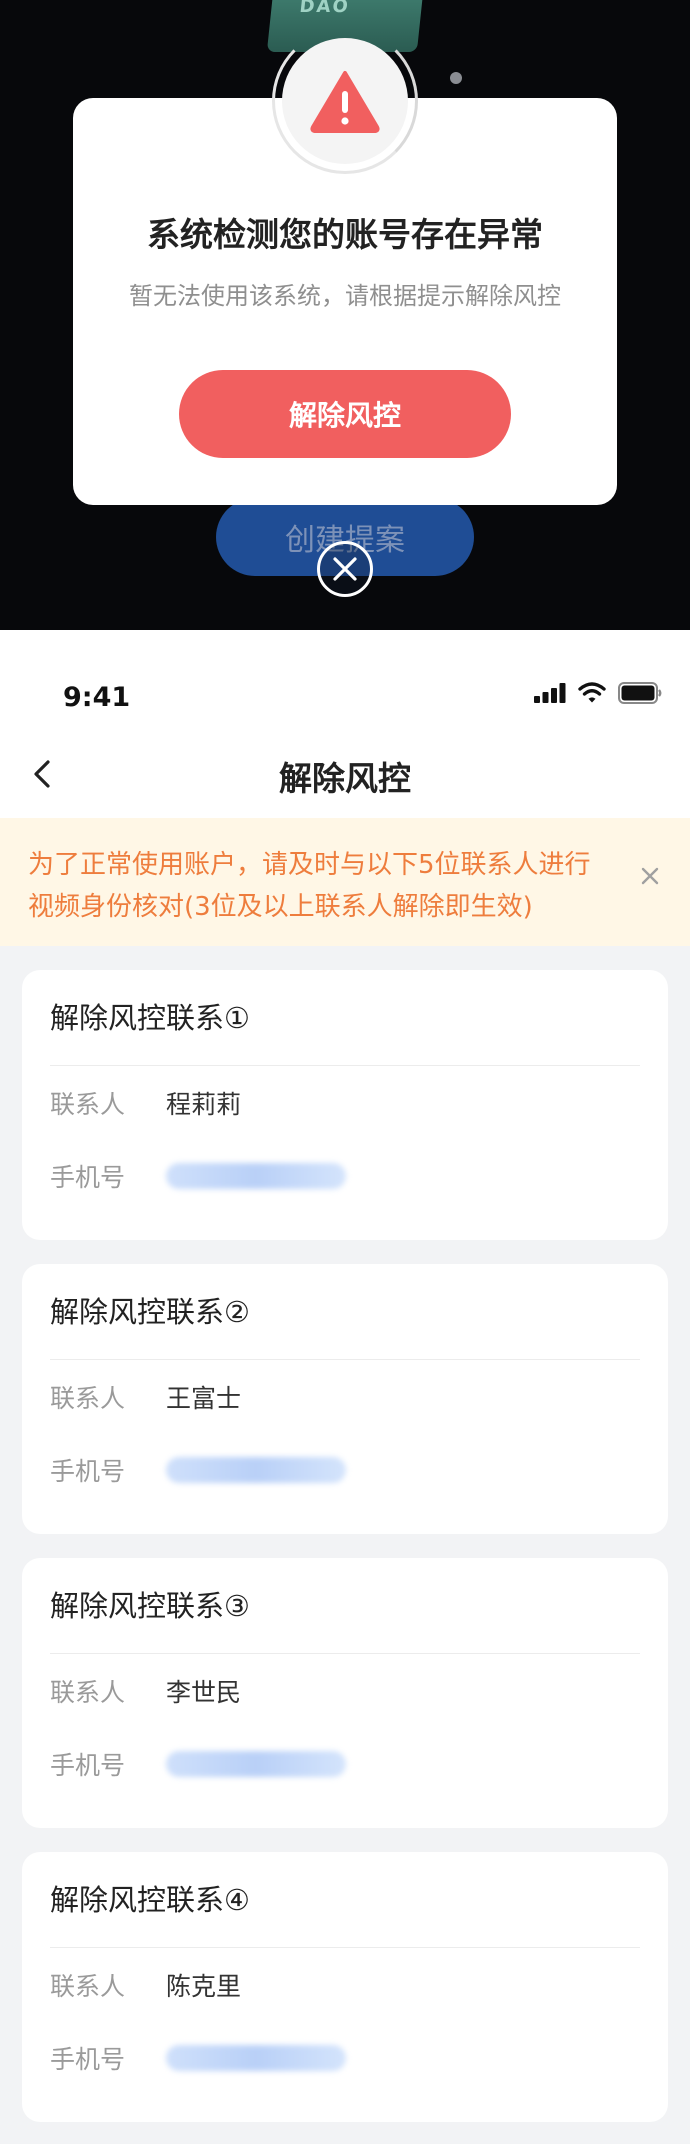 This screenshot has width=690, height=2144. I want to click on notice-close-button, so click(650, 876).